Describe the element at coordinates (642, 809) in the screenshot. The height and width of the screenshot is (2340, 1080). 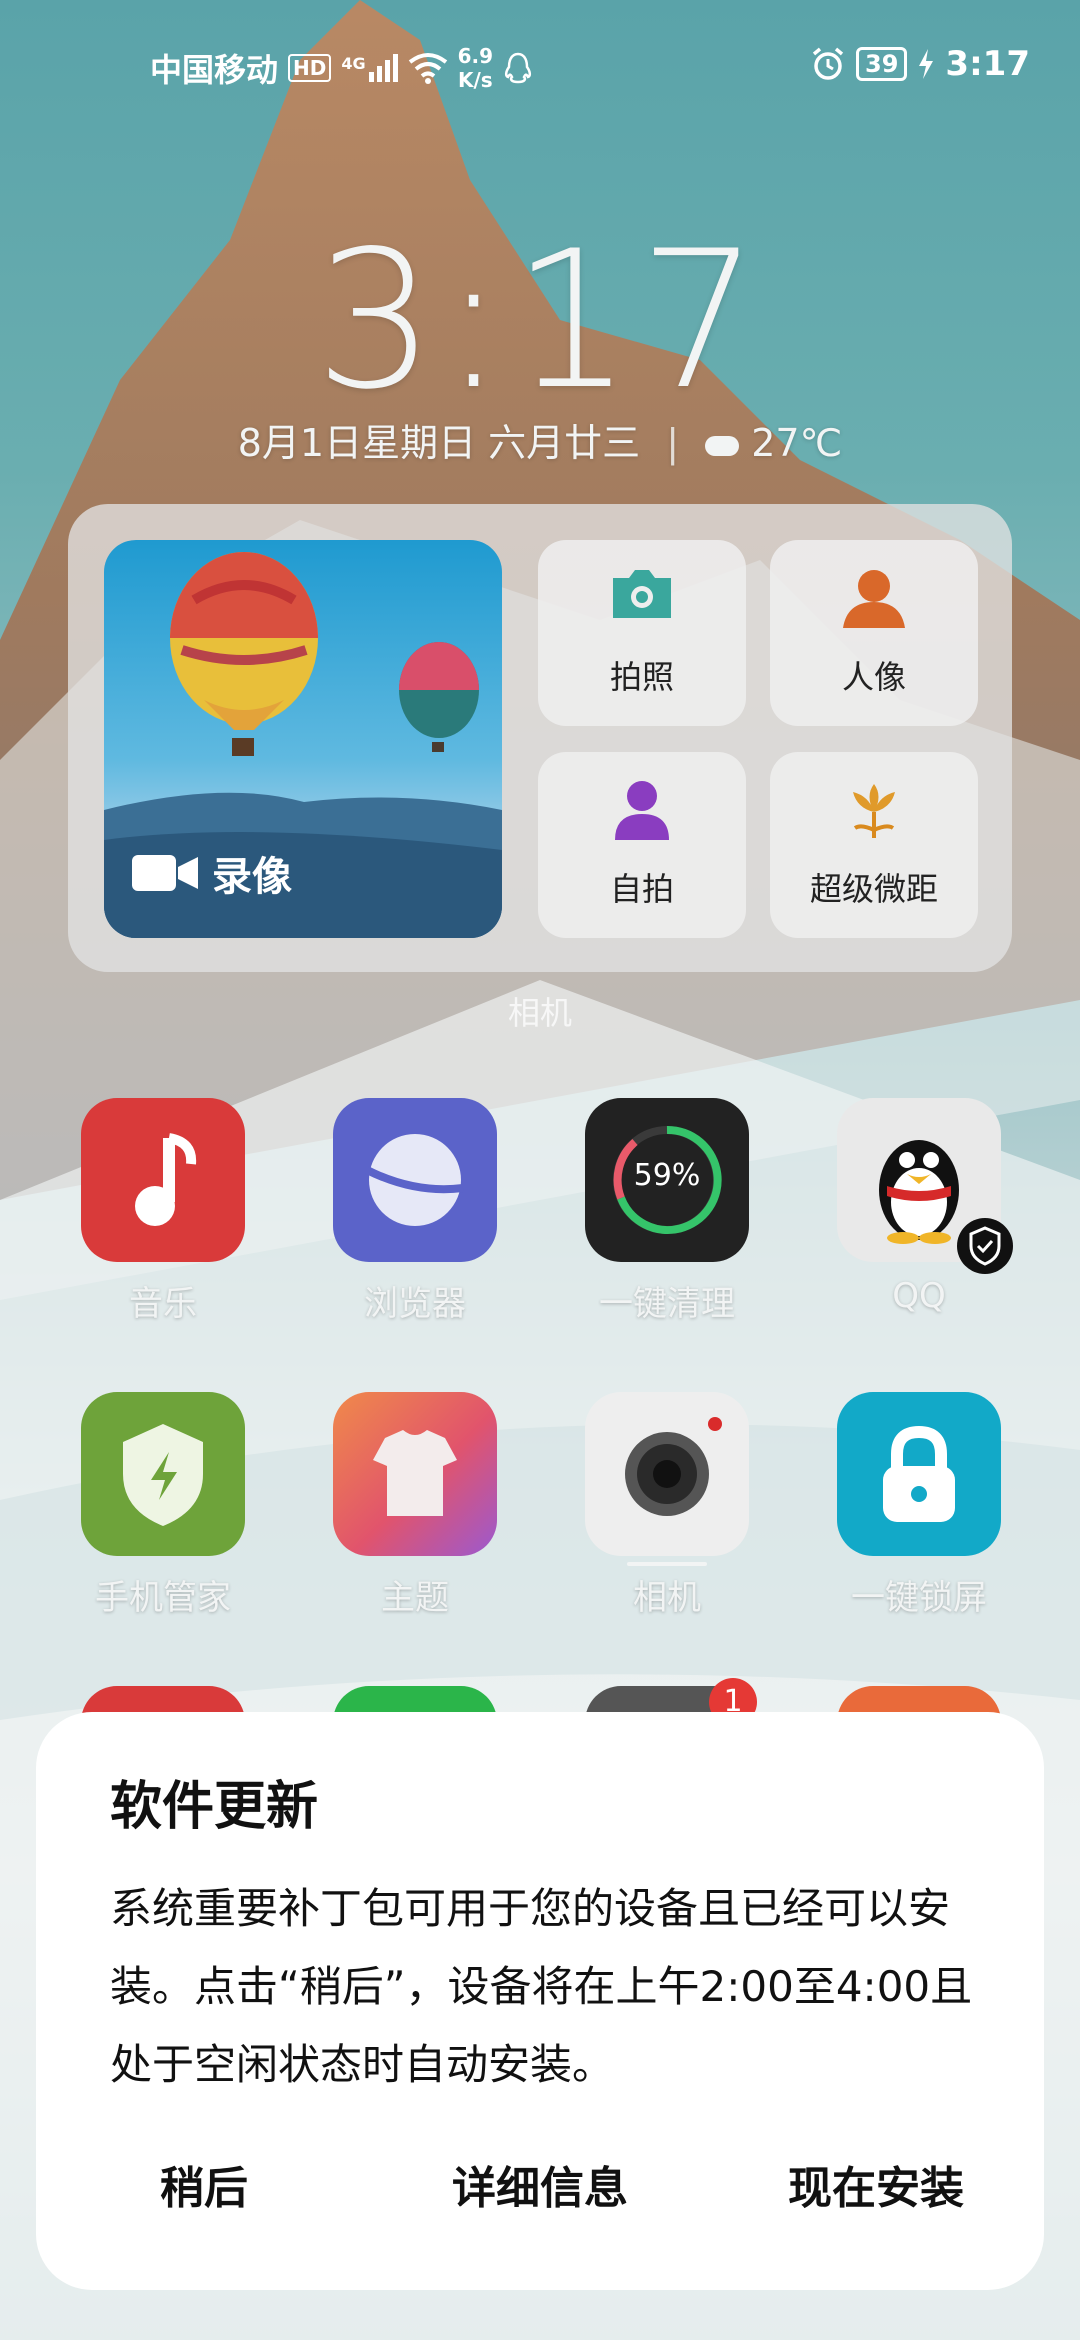
I see `selfie-icon` at that location.